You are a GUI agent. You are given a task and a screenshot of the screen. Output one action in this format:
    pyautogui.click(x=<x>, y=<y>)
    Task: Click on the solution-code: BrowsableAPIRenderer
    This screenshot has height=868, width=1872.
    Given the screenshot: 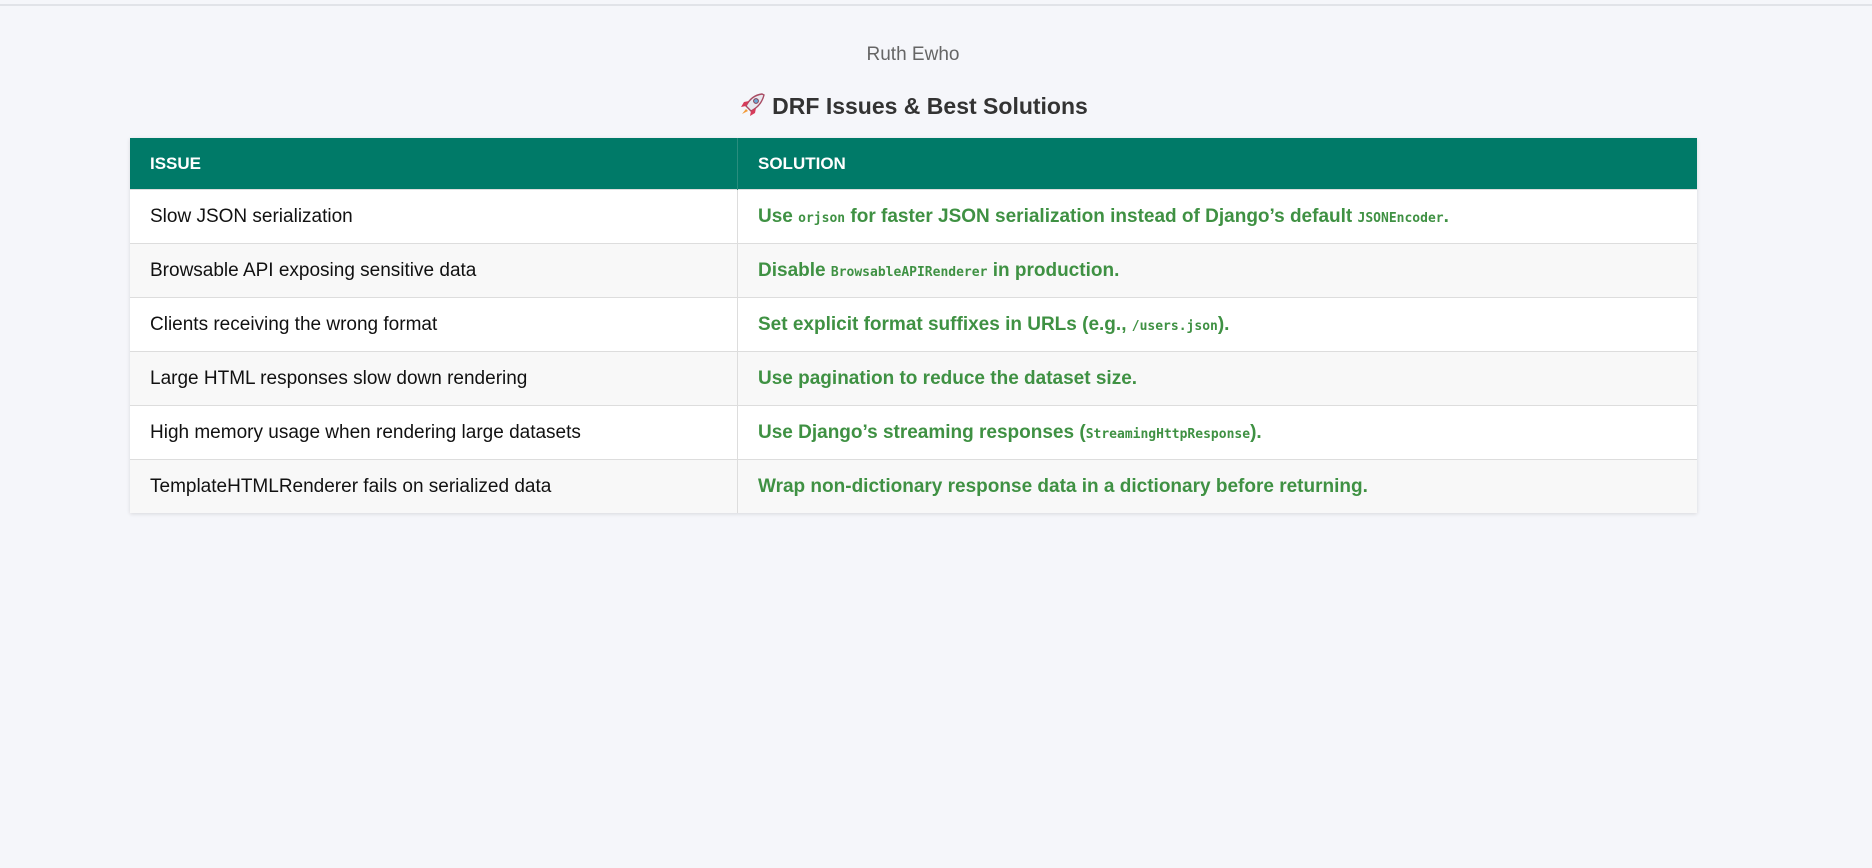 What is the action you would take?
    pyautogui.click(x=909, y=272)
    